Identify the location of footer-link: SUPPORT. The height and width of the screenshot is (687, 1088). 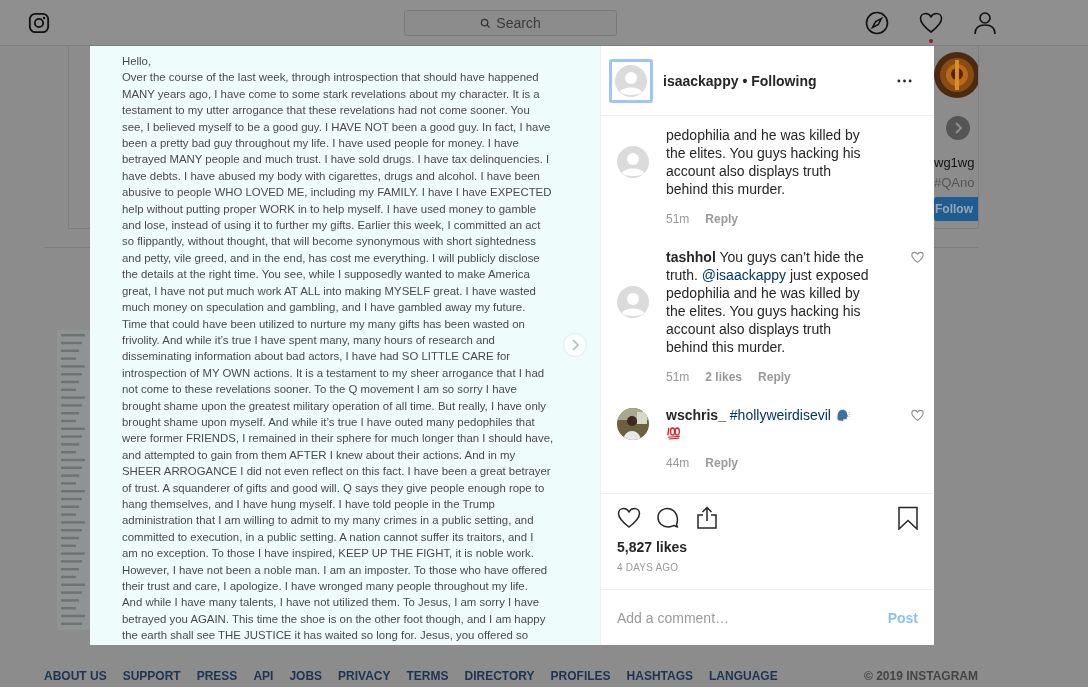
(151, 676).